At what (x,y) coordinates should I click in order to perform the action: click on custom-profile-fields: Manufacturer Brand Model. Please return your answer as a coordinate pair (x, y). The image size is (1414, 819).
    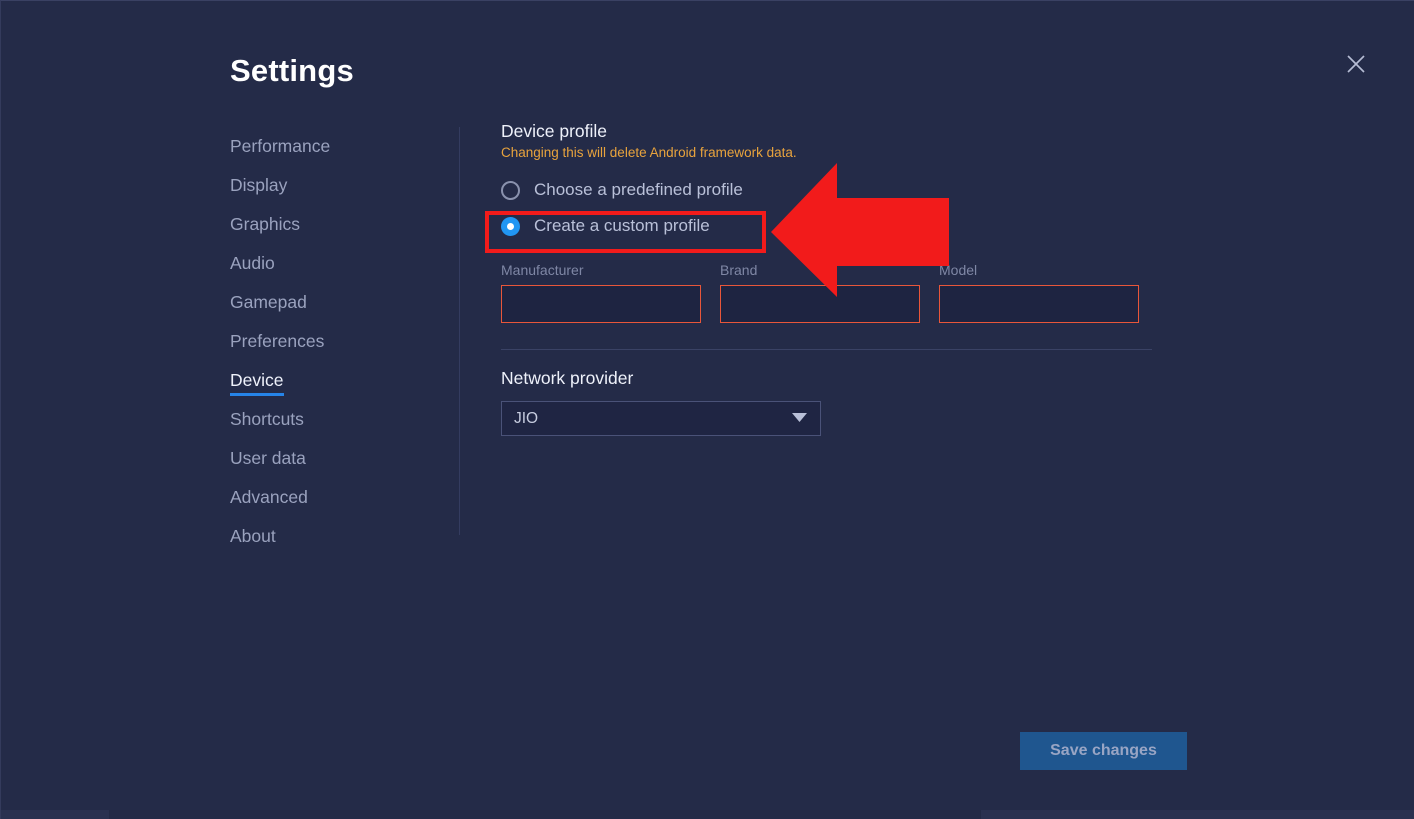
    Looking at the image, I should click on (831, 292).